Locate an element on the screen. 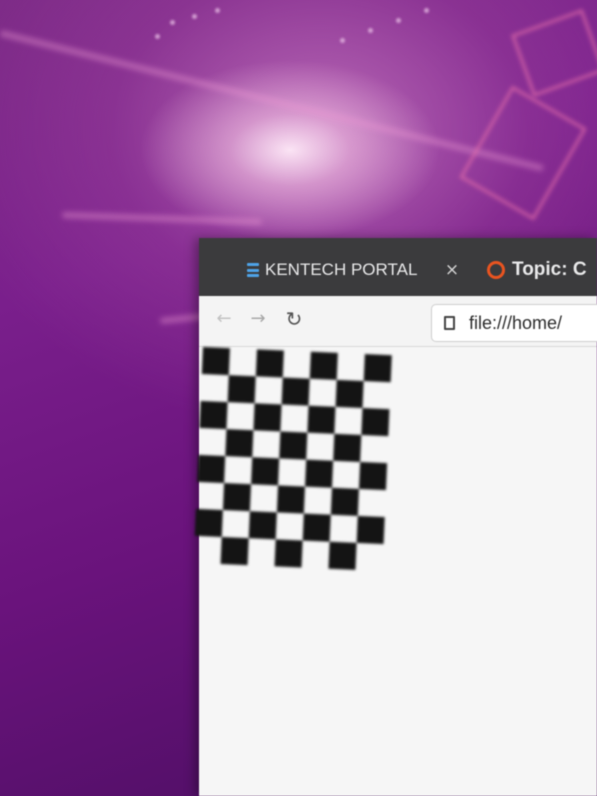  address-bar: file:///home/ is located at coordinates (514, 323).